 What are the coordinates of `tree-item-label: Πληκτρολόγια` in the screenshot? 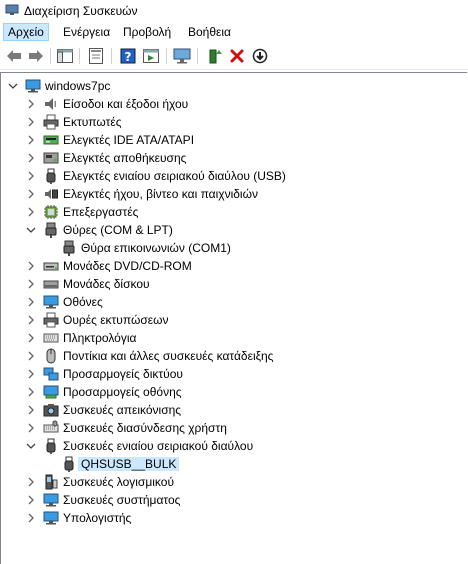 It's located at (100, 338).